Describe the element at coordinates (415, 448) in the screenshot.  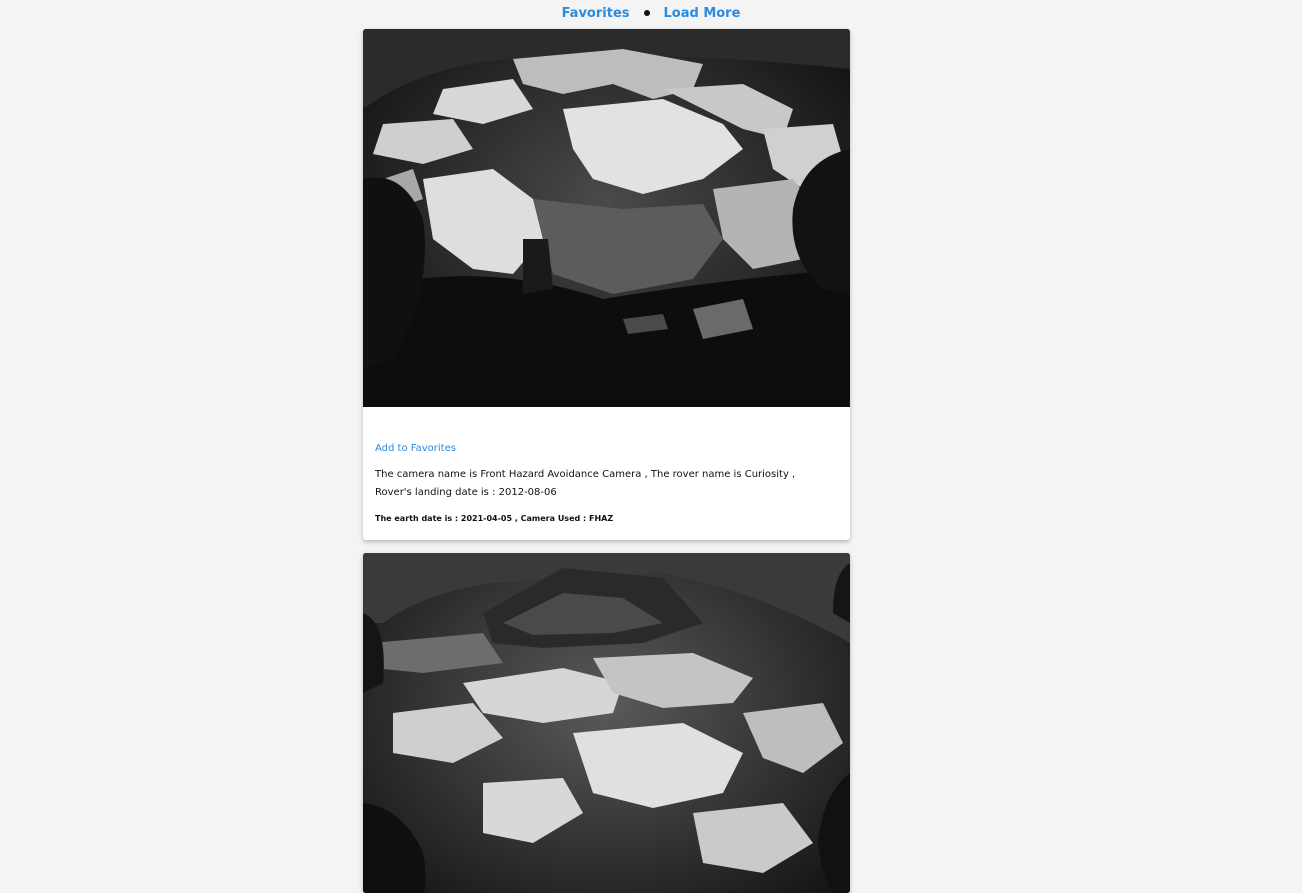
I see `add-to-favorites-link: Add to Favorites` at that location.